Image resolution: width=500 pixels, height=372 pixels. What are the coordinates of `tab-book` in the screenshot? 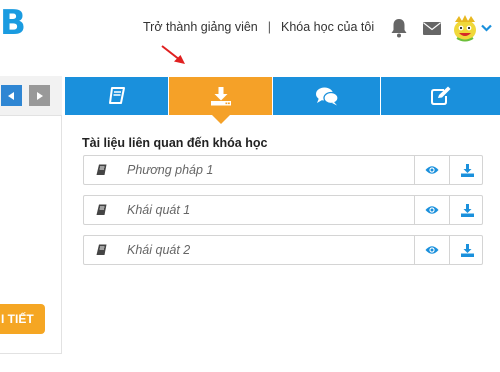 It's located at (116, 96).